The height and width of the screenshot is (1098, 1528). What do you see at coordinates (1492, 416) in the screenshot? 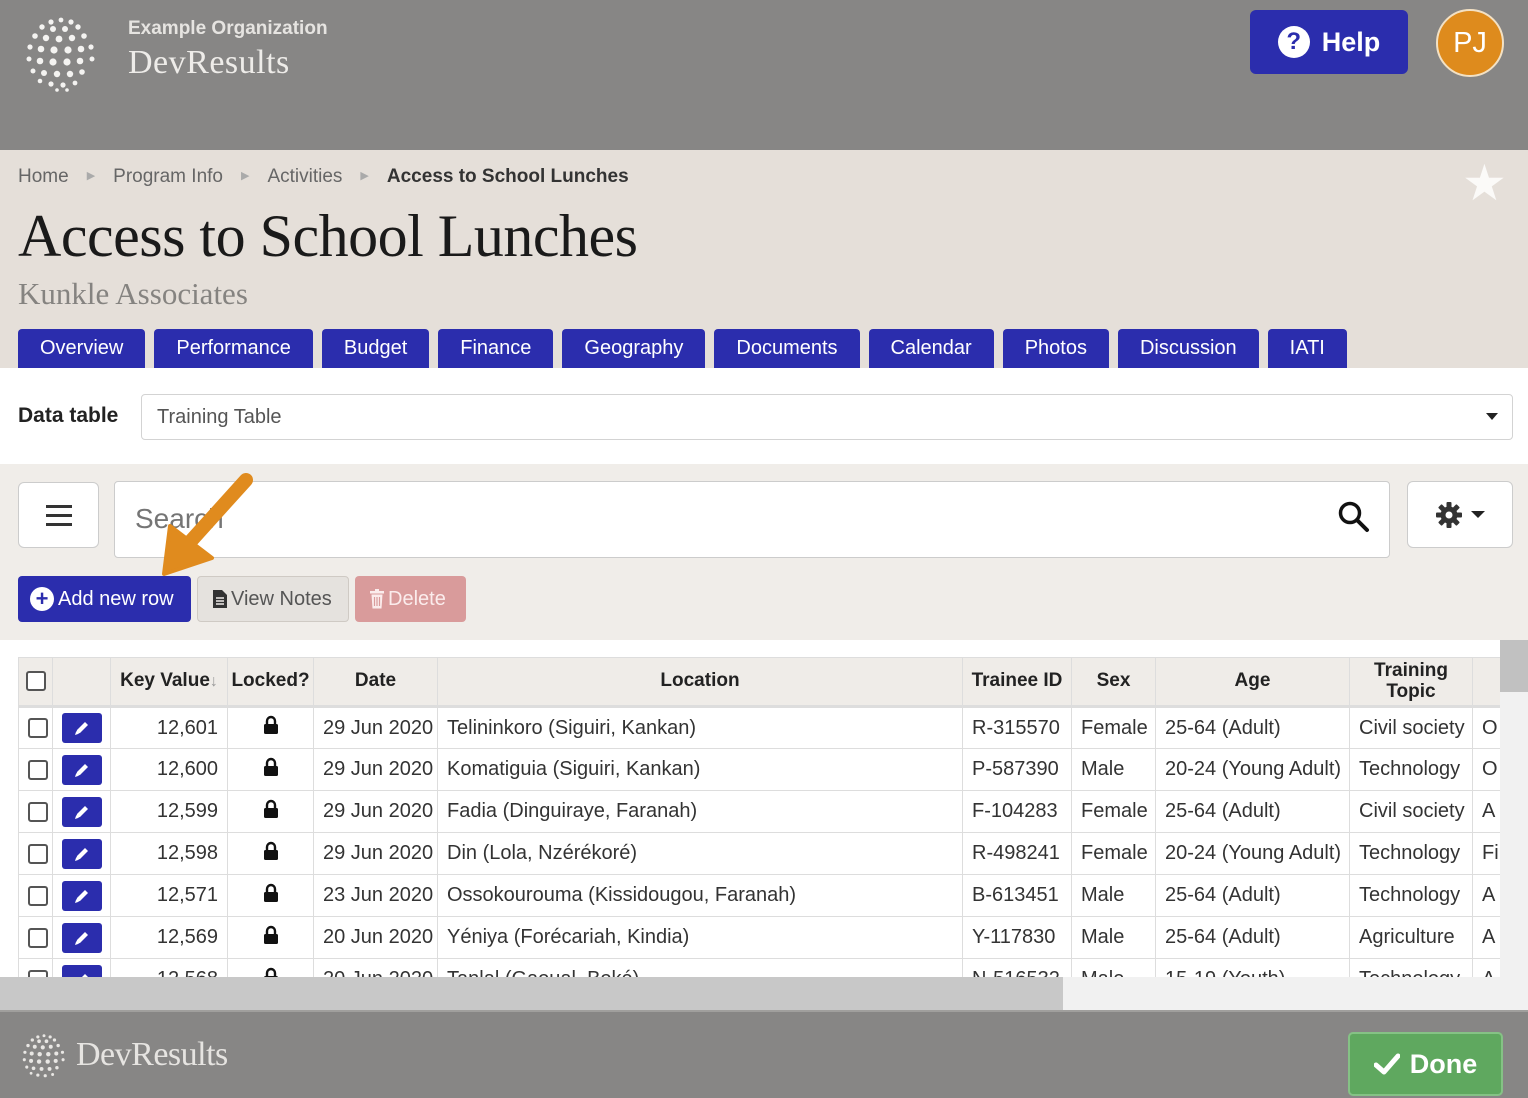
I see `caret-down-icon` at bounding box center [1492, 416].